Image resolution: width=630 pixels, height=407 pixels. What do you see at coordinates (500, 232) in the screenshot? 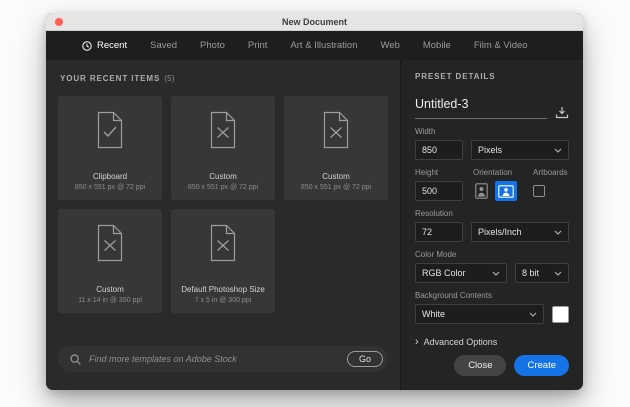
I see `resolution-unit-value: Pixels/Inch` at bounding box center [500, 232].